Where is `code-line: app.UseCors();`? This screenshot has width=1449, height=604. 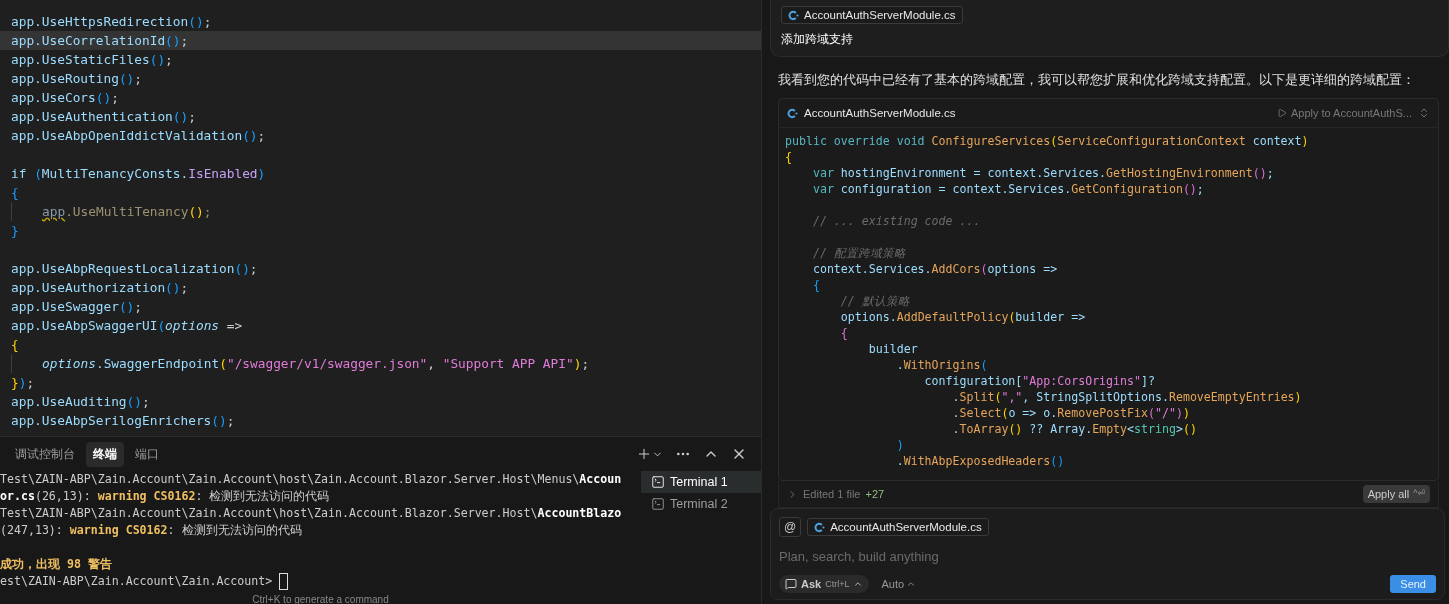 code-line: app.UseCors(); is located at coordinates (65, 98).